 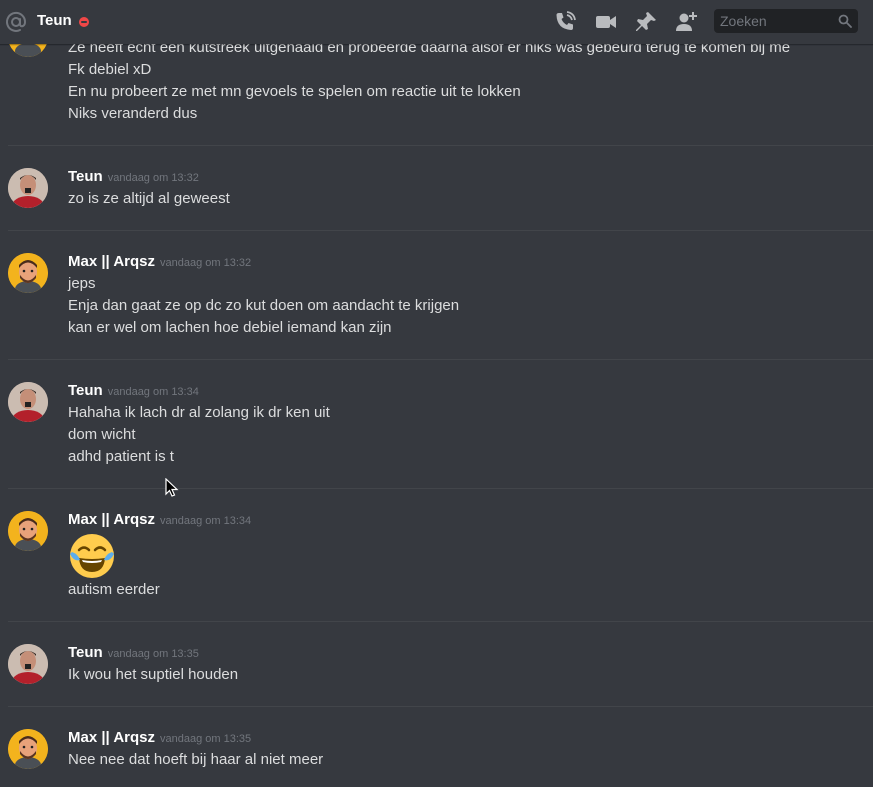 I want to click on search-input, so click(x=774, y=21).